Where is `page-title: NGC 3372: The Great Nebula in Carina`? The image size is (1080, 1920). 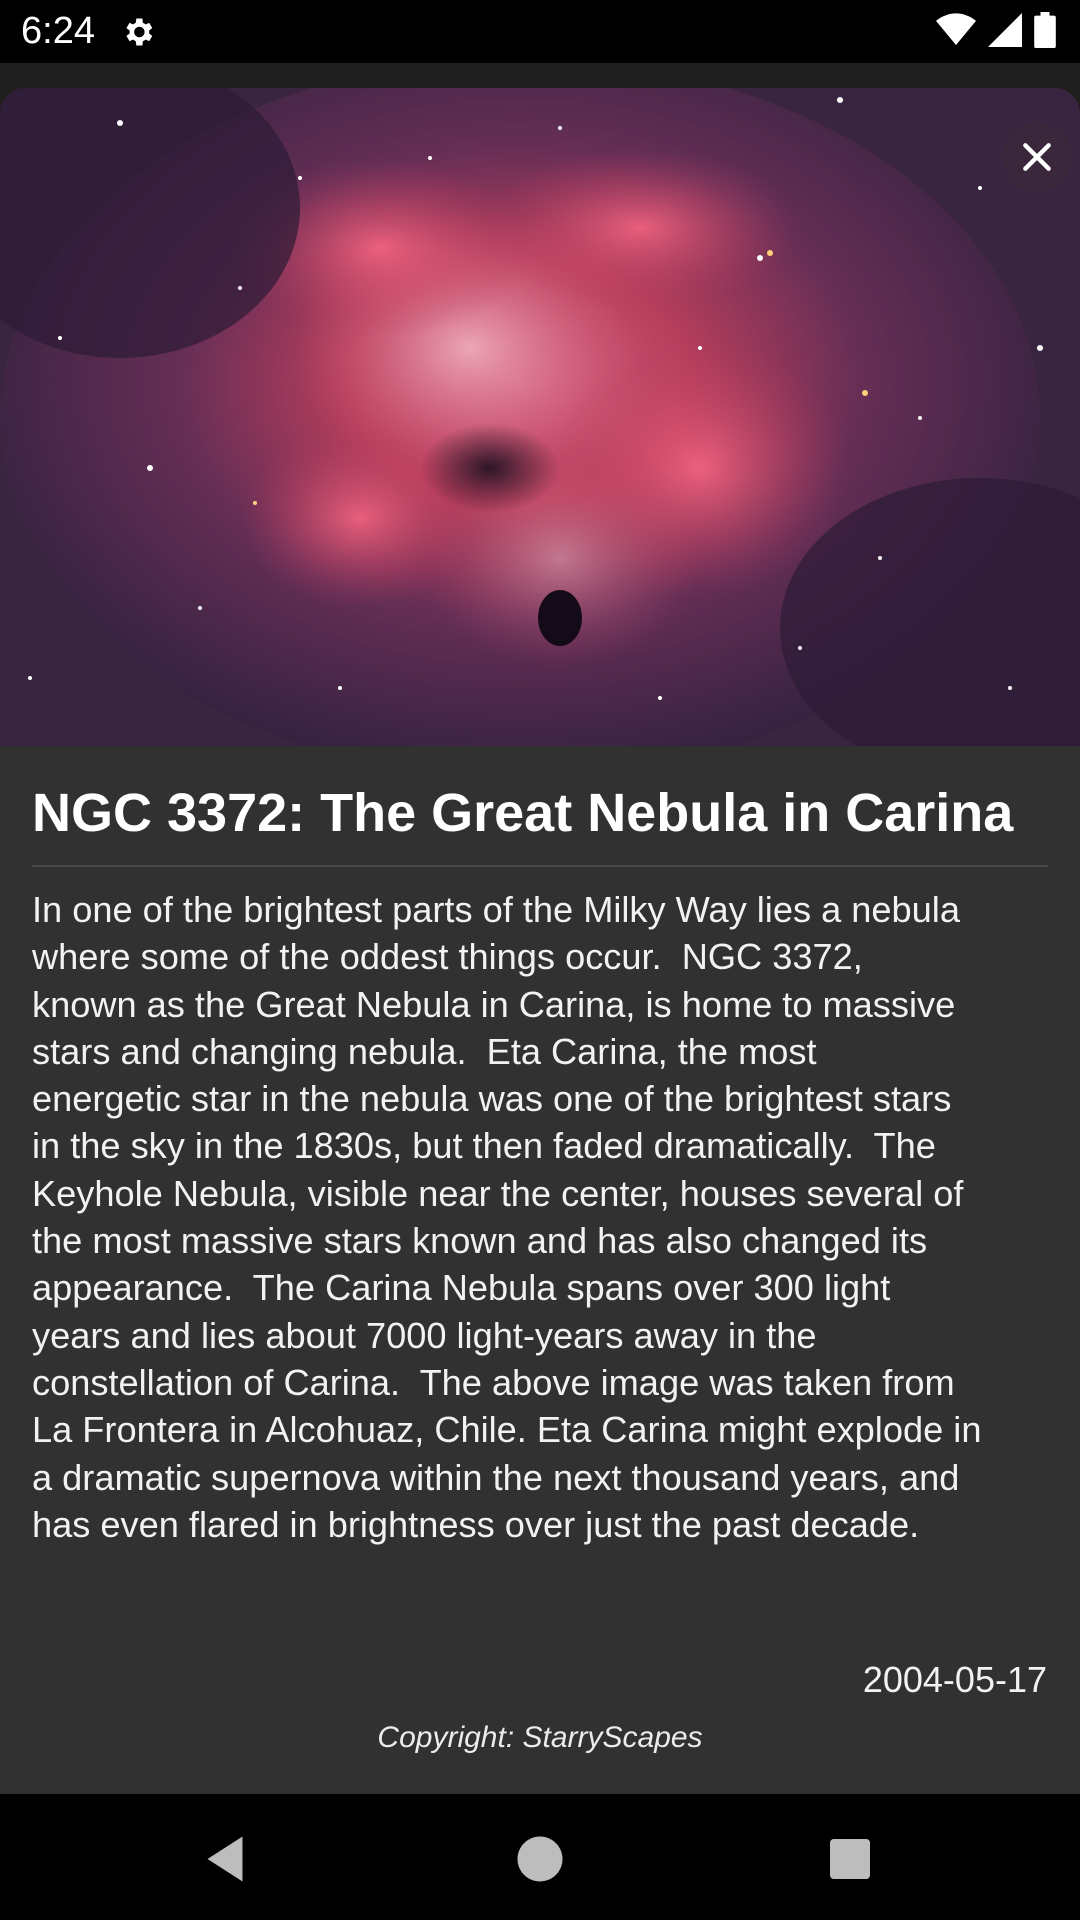
page-title: NGC 3372: The Great Nebula in Carina is located at coordinates (523, 813).